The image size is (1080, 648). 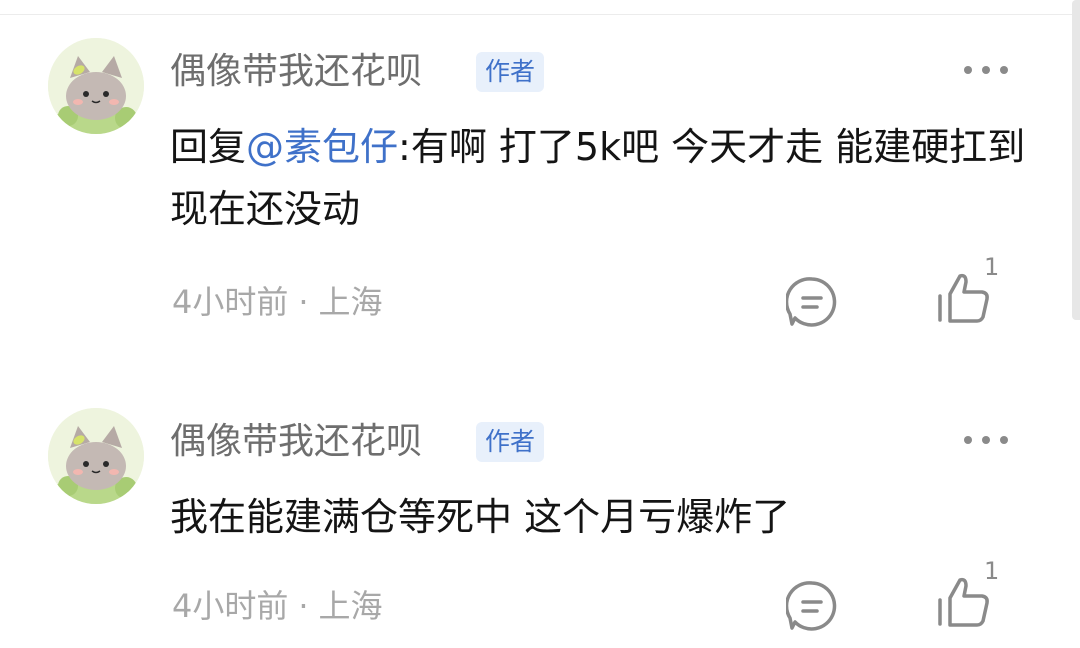 What do you see at coordinates (208, 147) in the screenshot?
I see `reply-prefix: 回复` at bounding box center [208, 147].